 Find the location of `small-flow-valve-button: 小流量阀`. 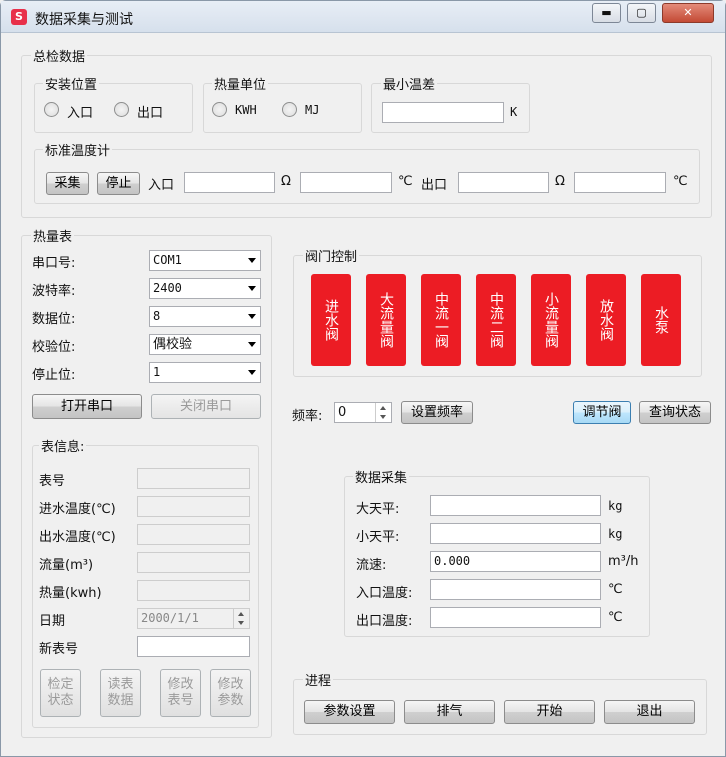

small-flow-valve-button: 小流量阀 is located at coordinates (551, 320).